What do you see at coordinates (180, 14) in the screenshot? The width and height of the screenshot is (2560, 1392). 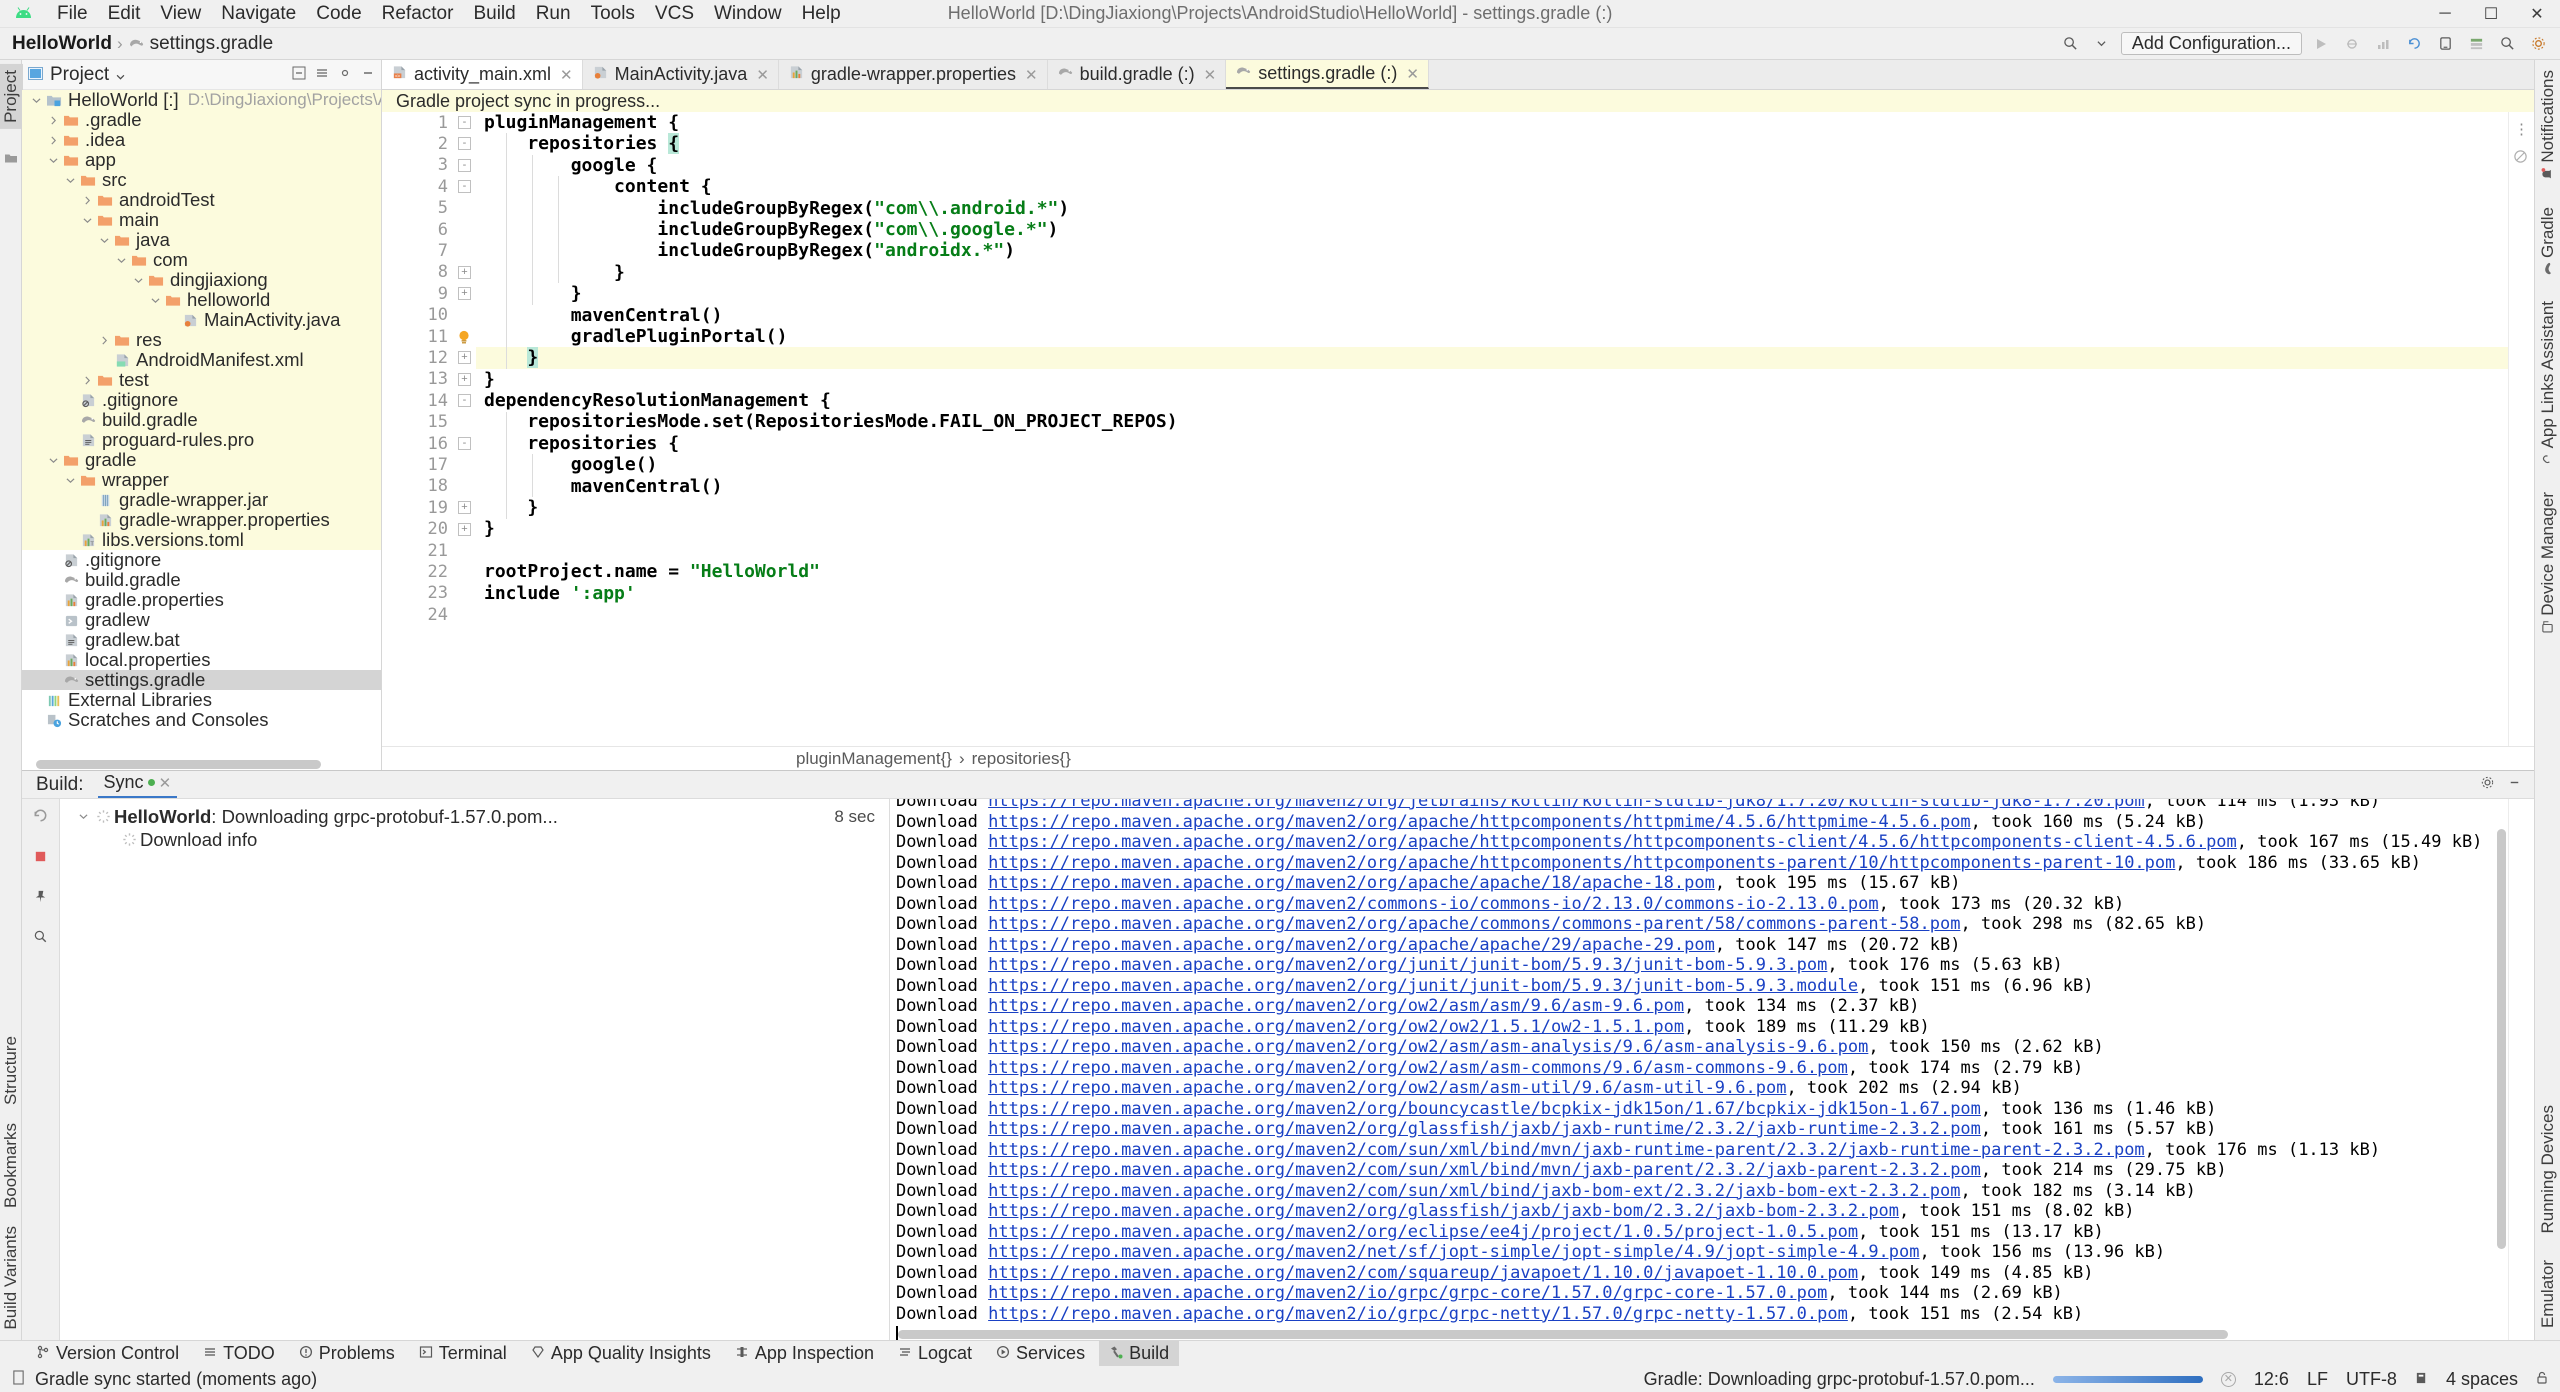 I see `menu-view: View` at bounding box center [180, 14].